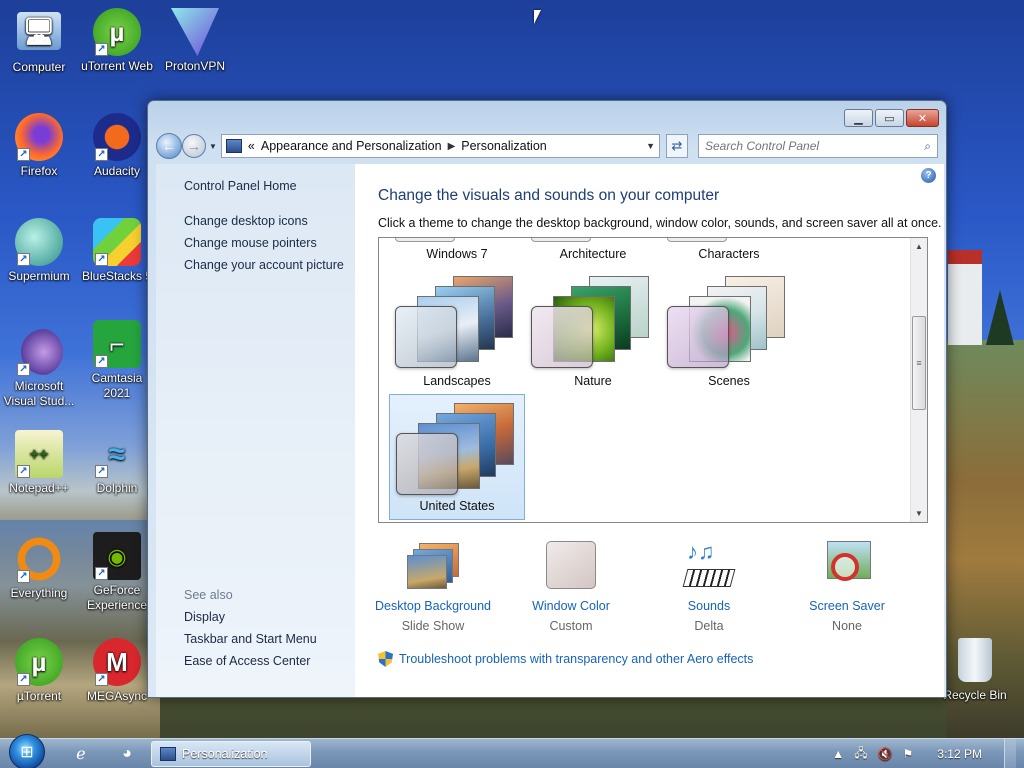 The width and height of the screenshot is (1024, 768). What do you see at coordinates (928, 753) in the screenshot?
I see `system-tray: ▲ 🖧 🔇 ⚑ 3:12 PM` at bounding box center [928, 753].